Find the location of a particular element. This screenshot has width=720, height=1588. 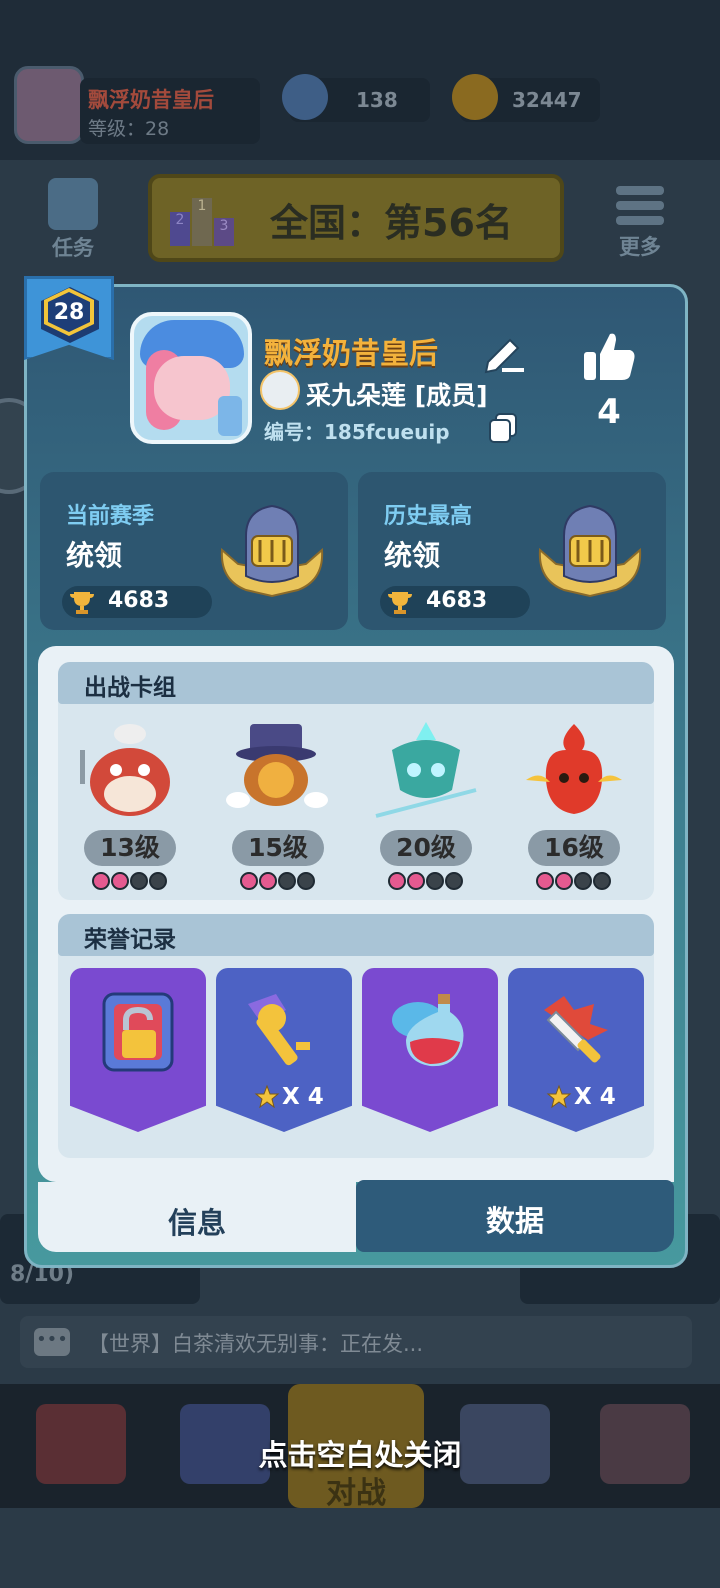

padlock-card-icon is located at coordinates (138, 1032).